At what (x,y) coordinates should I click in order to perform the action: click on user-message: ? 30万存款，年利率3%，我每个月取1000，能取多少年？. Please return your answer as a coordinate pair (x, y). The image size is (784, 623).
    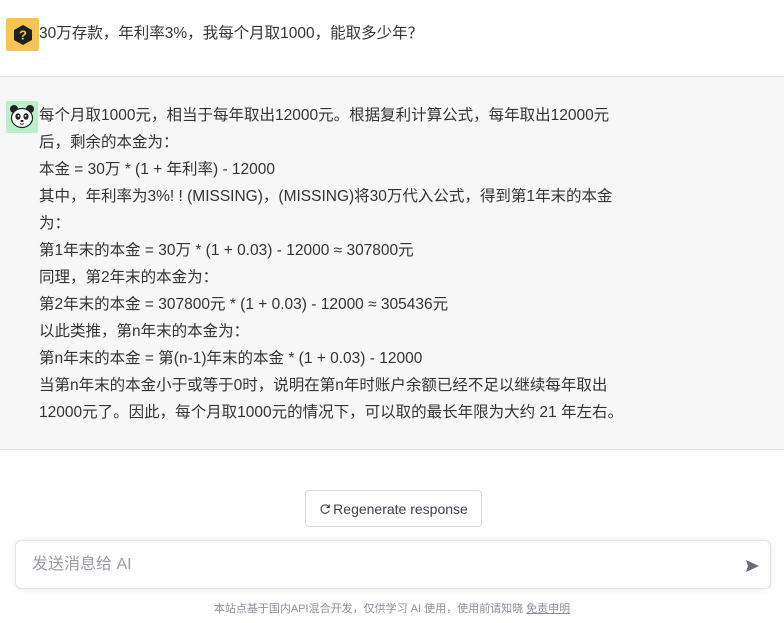
    Looking at the image, I should click on (392, 38).